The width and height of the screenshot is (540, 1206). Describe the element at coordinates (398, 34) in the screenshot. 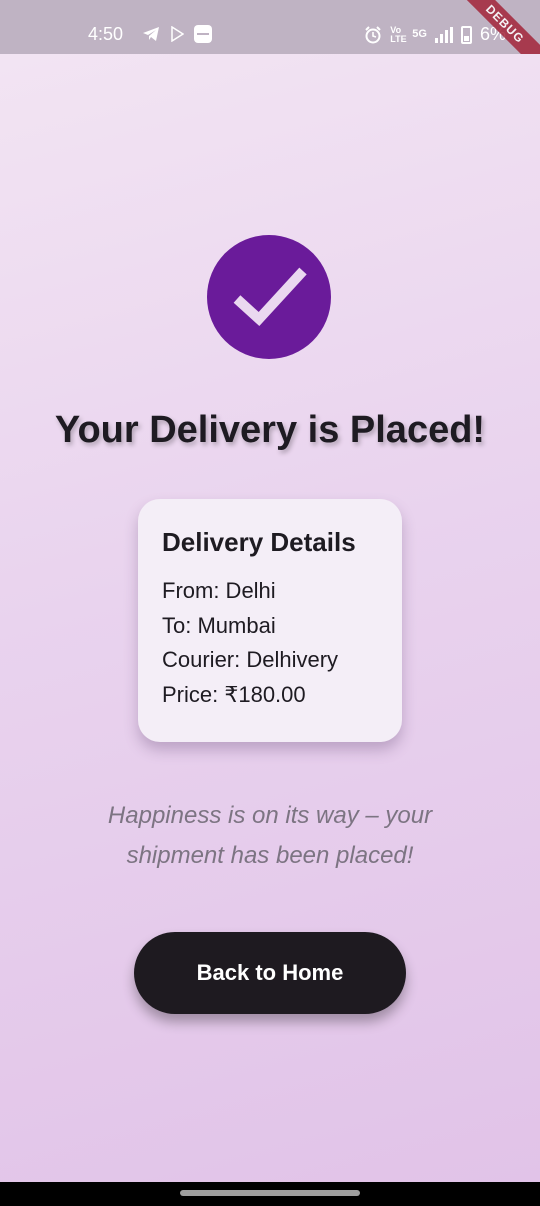

I see `volte-label: Vo LTE` at that location.